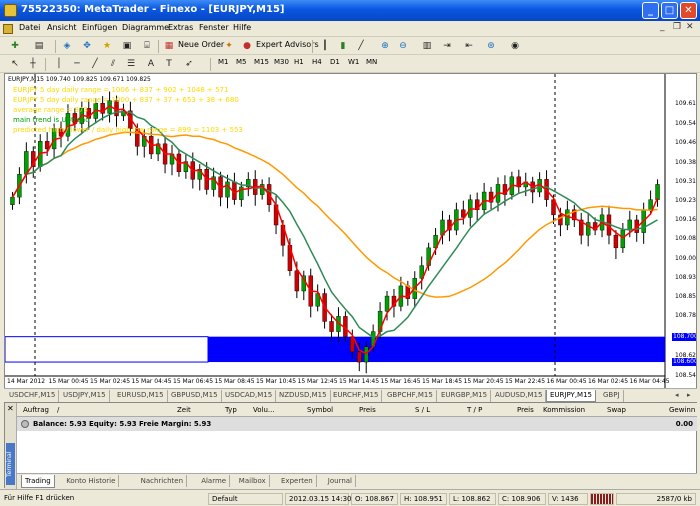  I want to click on expert-advisors-button: Expert Advisors, so click(287, 44).